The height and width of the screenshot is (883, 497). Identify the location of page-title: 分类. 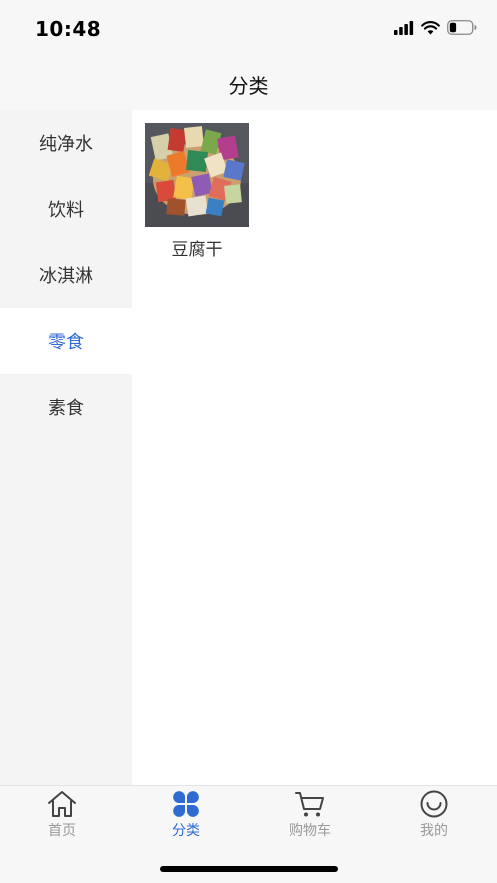
(248, 85).